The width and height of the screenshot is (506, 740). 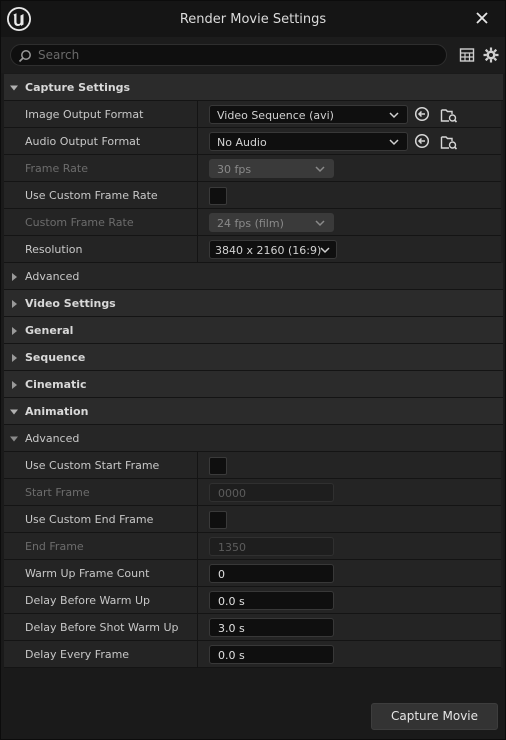 I want to click on property-delay-before-shot-warm-up: Delay Before Shot Warm Up 3.0 s, so click(x=253, y=627).